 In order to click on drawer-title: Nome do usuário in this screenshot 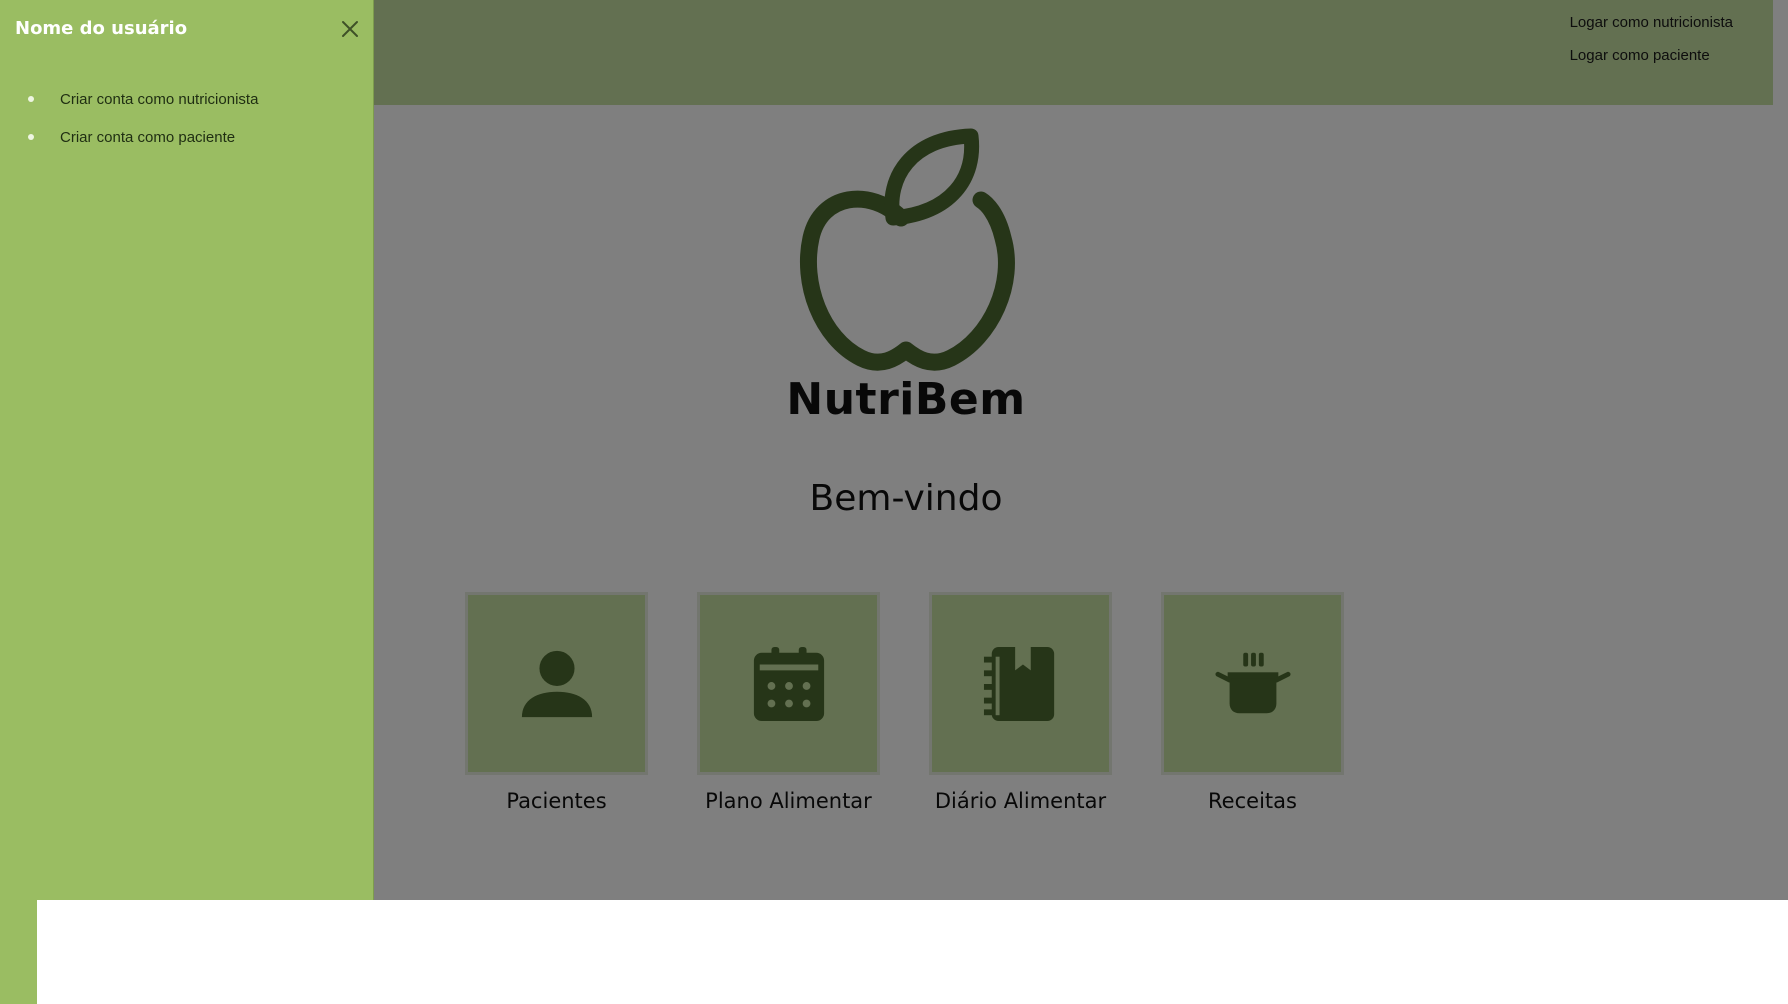, I will do `click(101, 28)`.